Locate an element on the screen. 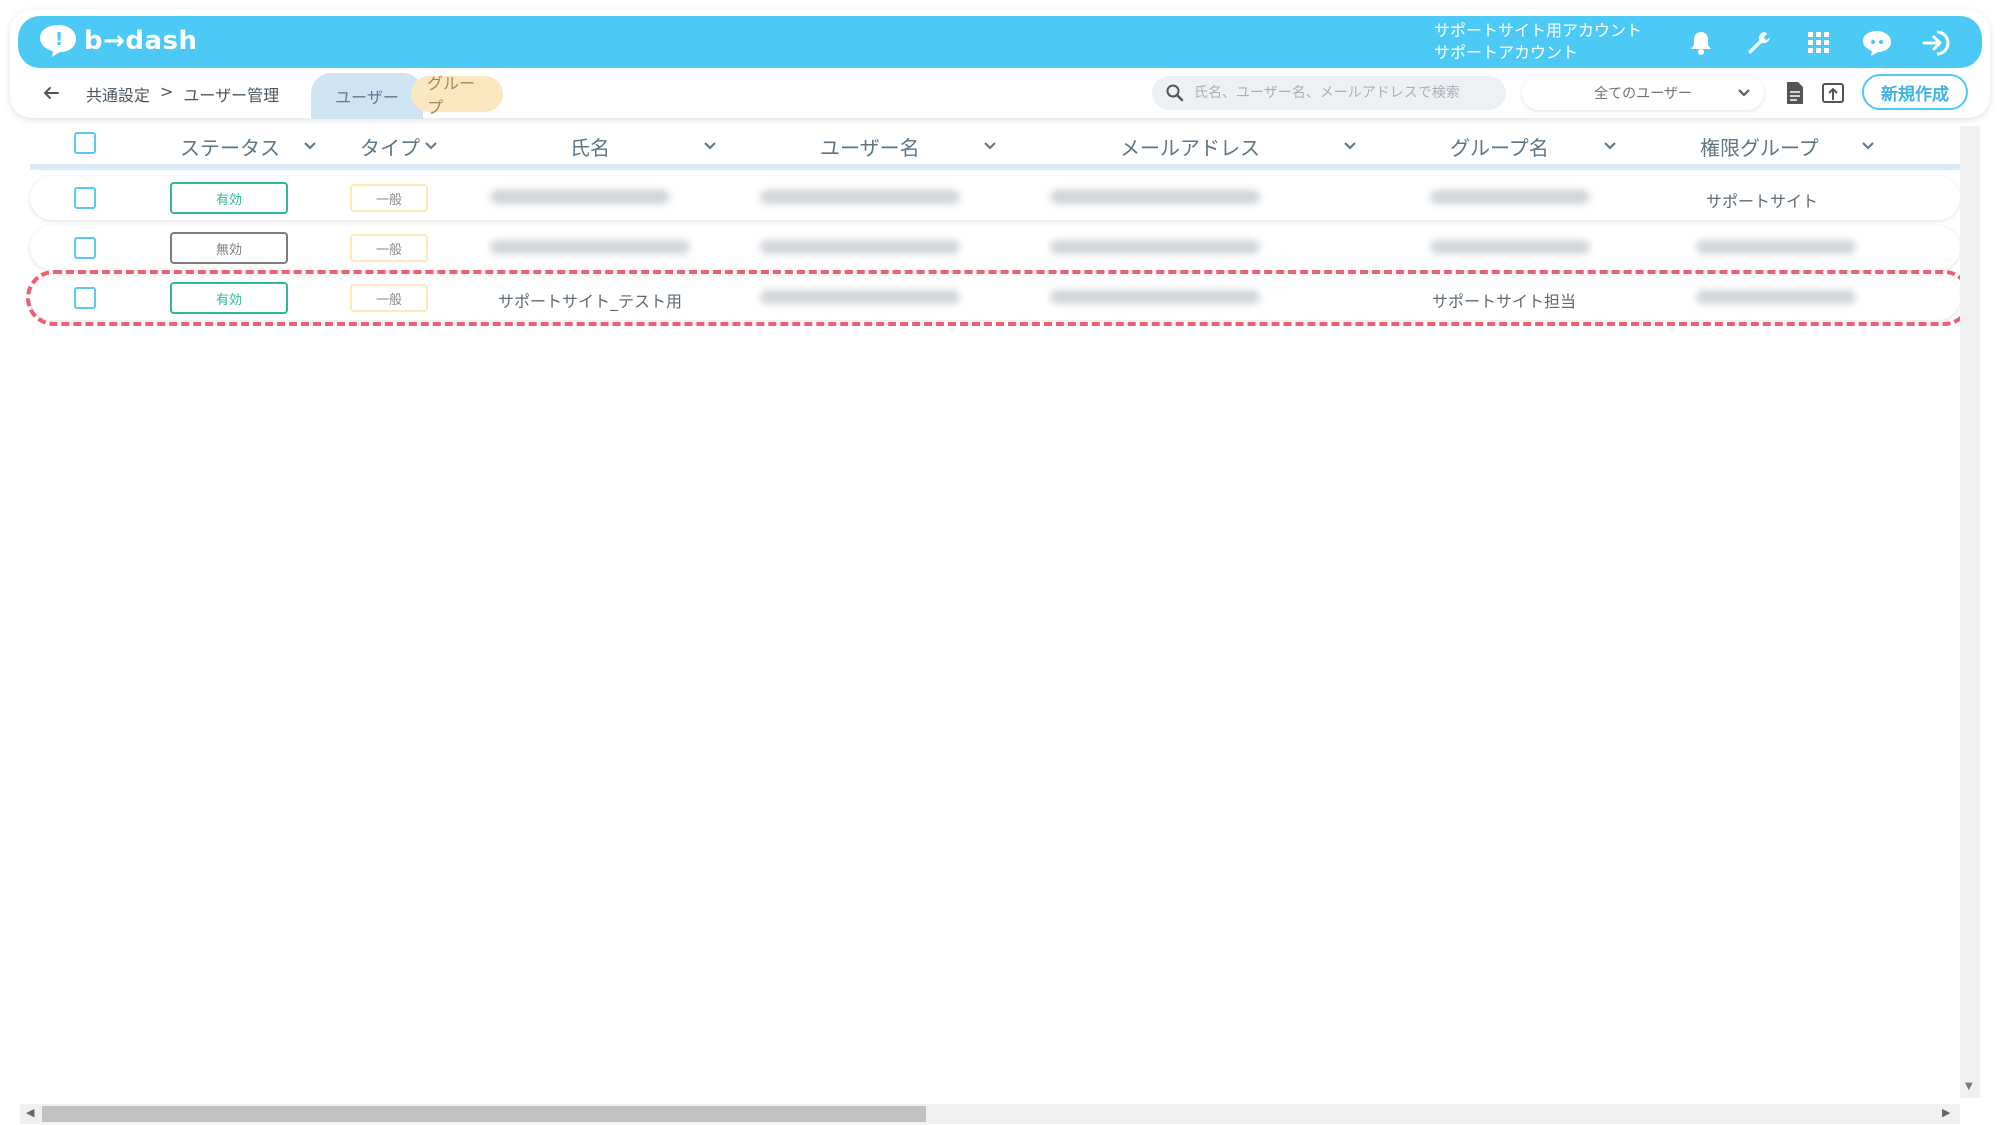  horizontal-scrollbar: ◀ ▶ is located at coordinates (990, 1114).